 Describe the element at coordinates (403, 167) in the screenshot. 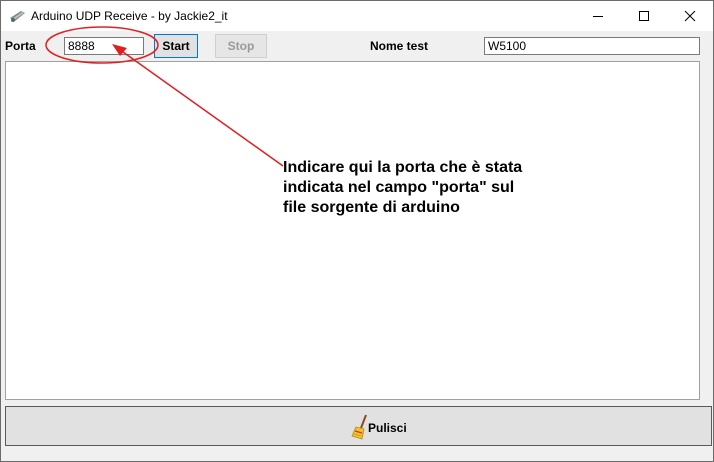

I see `annotation-line: Indicare qui la porta che è stata` at that location.